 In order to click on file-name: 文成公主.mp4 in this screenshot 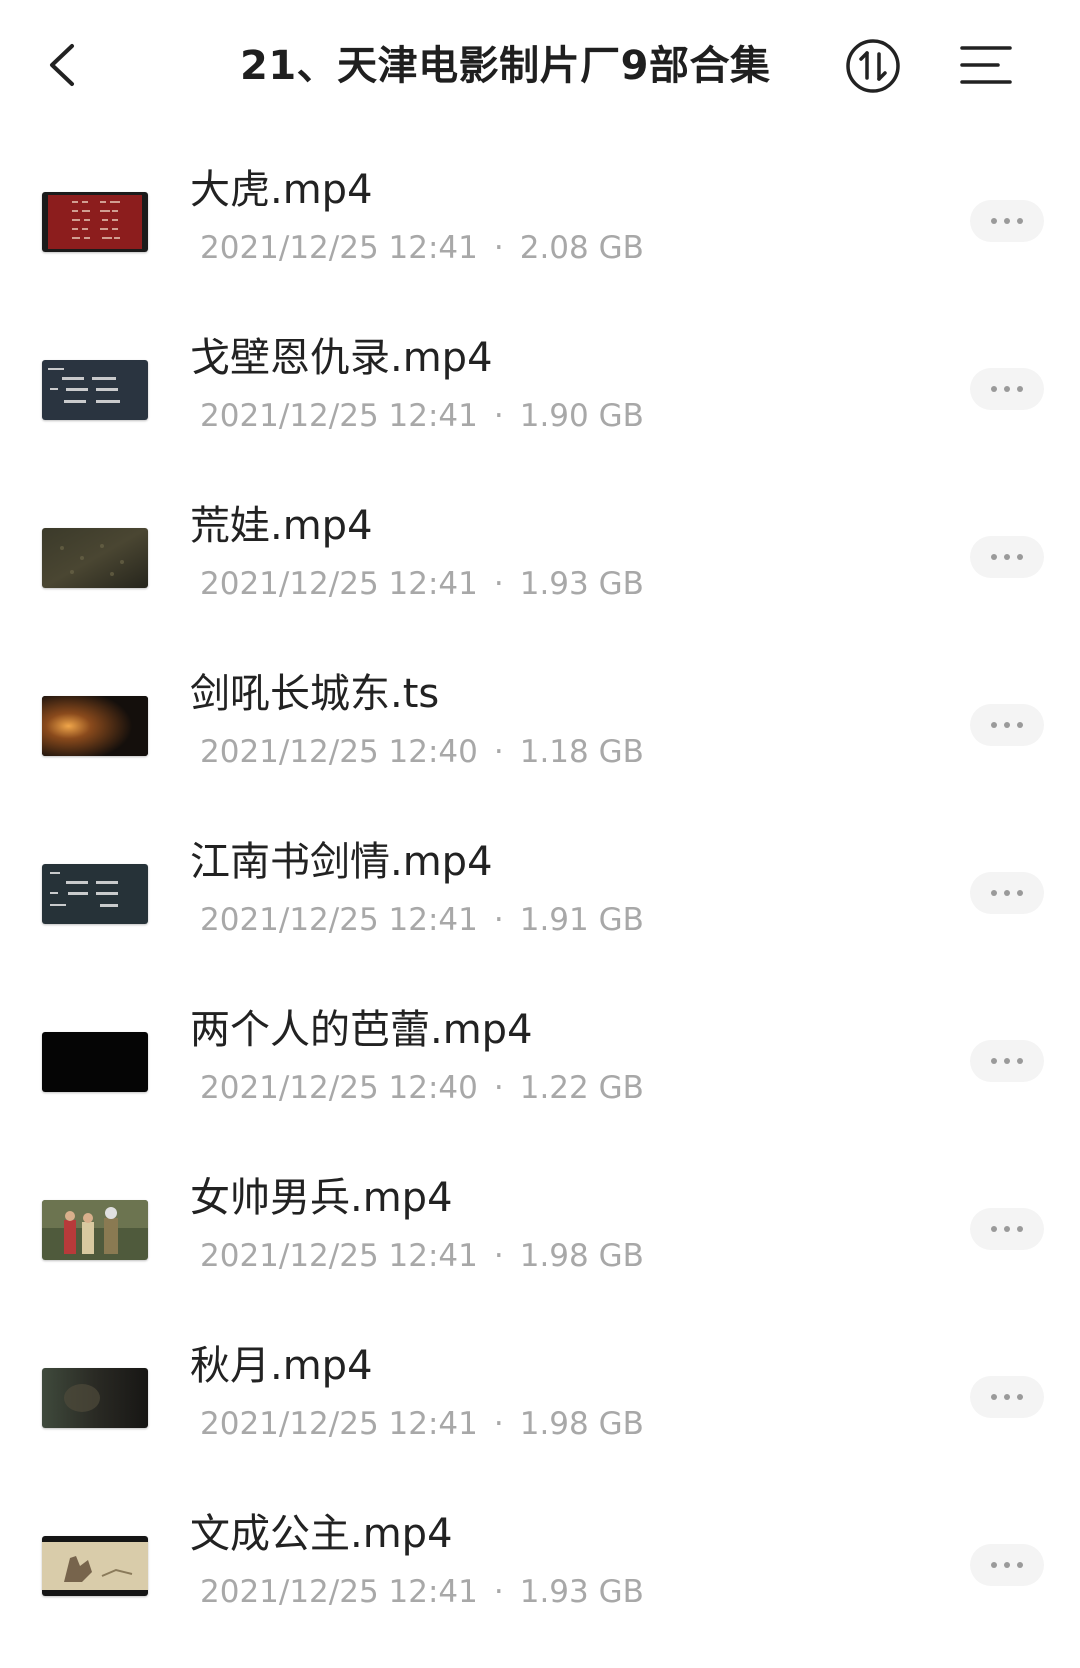, I will do `click(321, 1534)`.